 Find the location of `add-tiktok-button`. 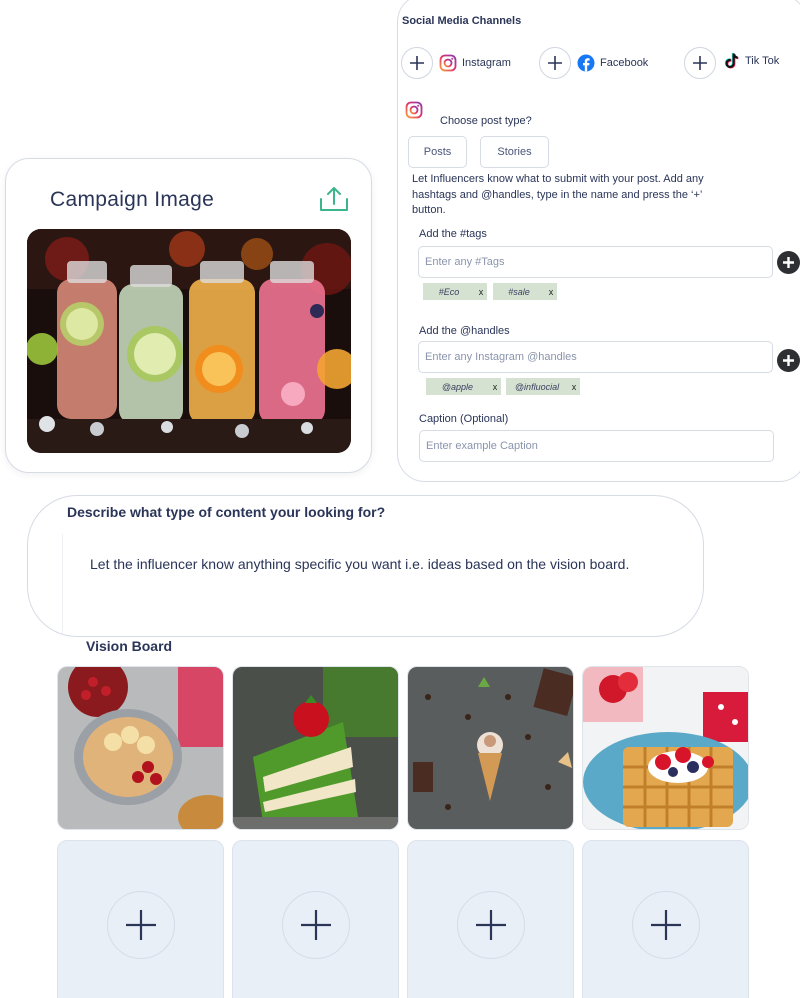

add-tiktok-button is located at coordinates (700, 63).